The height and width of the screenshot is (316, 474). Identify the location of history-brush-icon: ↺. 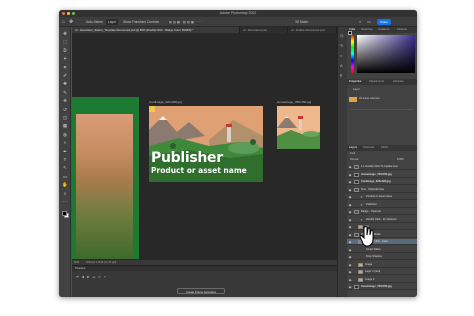
(65, 109).